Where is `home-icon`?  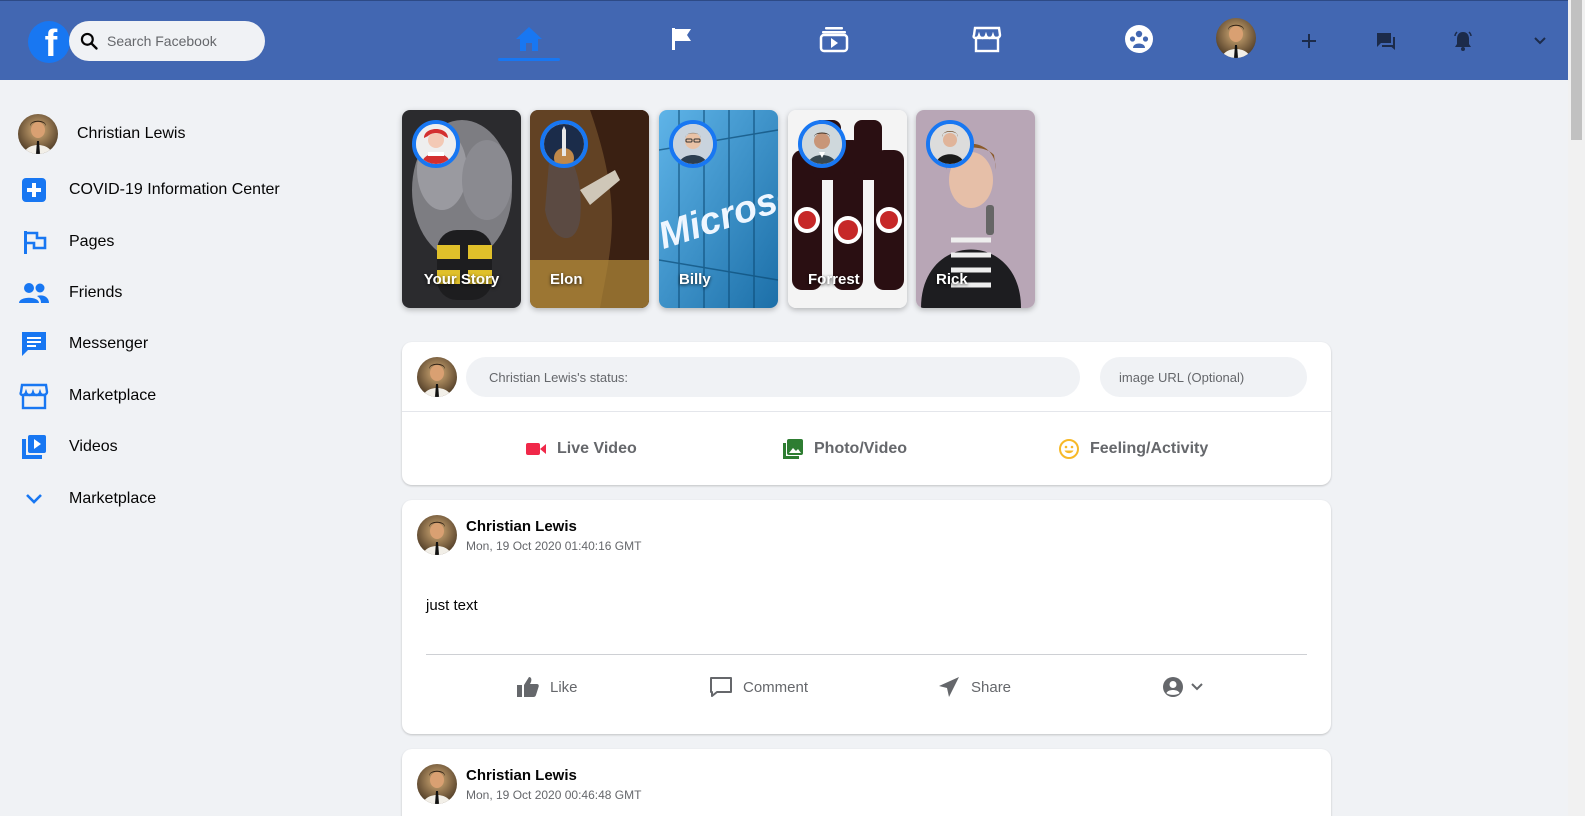 home-icon is located at coordinates (529, 39).